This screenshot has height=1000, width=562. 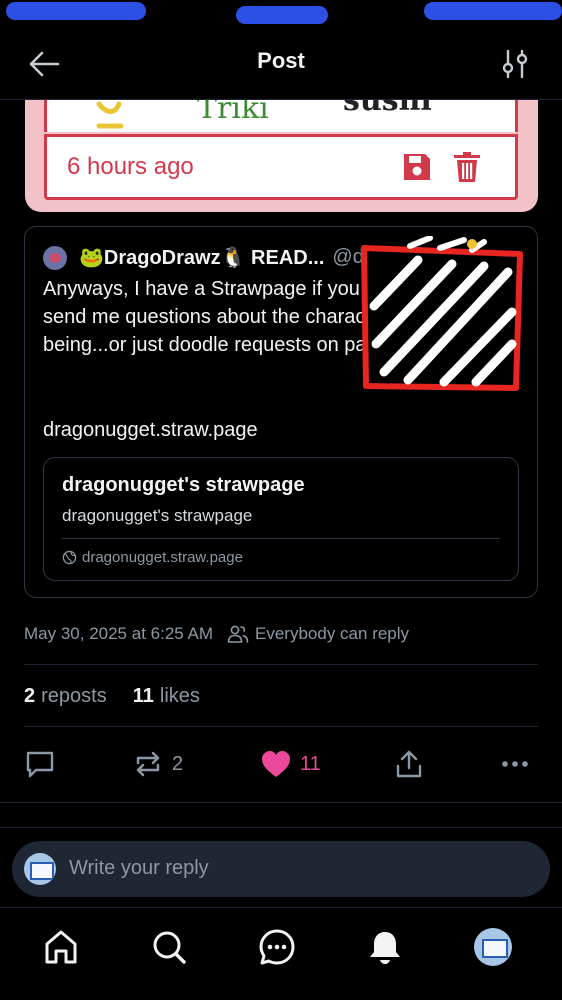 What do you see at coordinates (148, 764) in the screenshot?
I see `repost-icon` at bounding box center [148, 764].